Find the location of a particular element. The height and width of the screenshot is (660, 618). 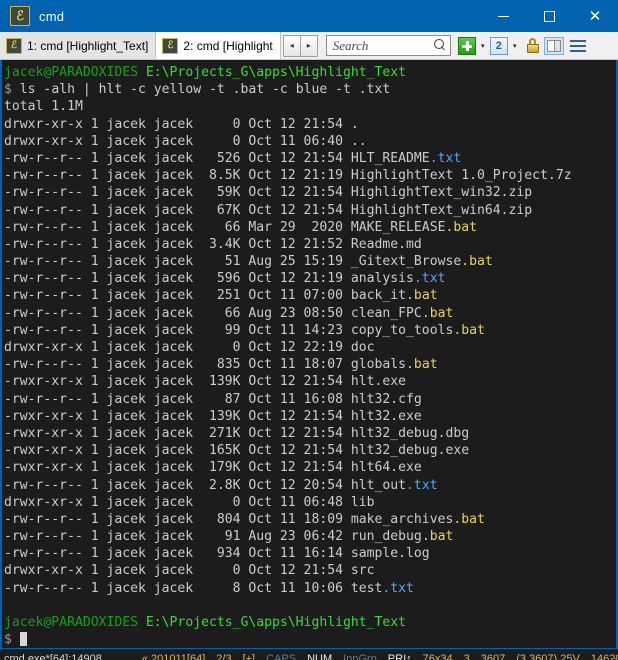

tab-1: ℰ 1: cmd [Highlight_Text] is located at coordinates (78, 45).